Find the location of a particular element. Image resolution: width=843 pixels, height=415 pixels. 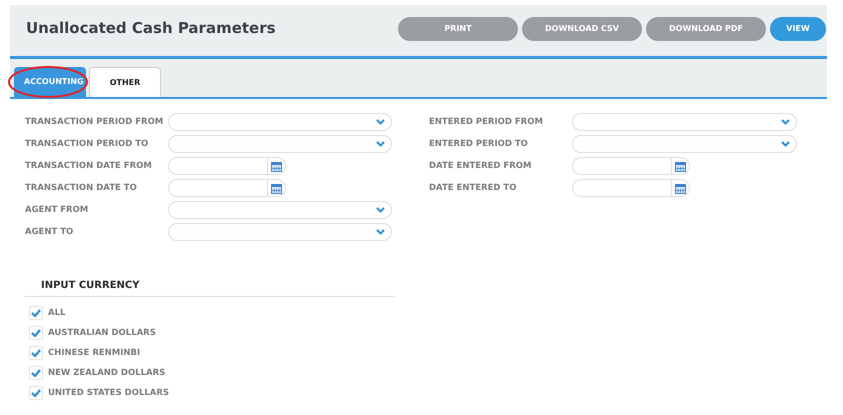

toolbar-button: PRINT is located at coordinates (458, 28).